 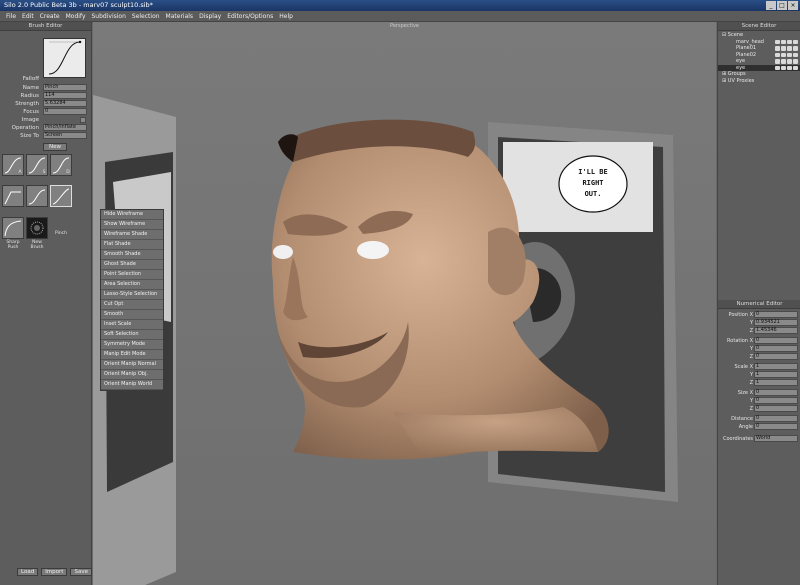 I want to click on menu-editors-options: Editors/Options, so click(x=250, y=16).